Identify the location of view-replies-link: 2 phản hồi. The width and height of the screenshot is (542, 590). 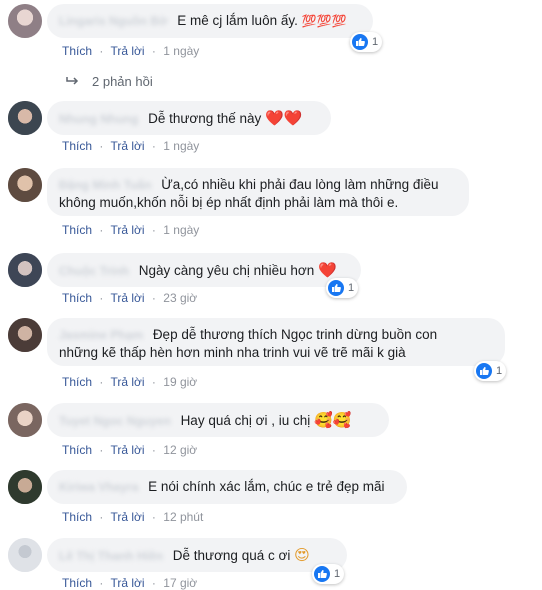
(109, 81).